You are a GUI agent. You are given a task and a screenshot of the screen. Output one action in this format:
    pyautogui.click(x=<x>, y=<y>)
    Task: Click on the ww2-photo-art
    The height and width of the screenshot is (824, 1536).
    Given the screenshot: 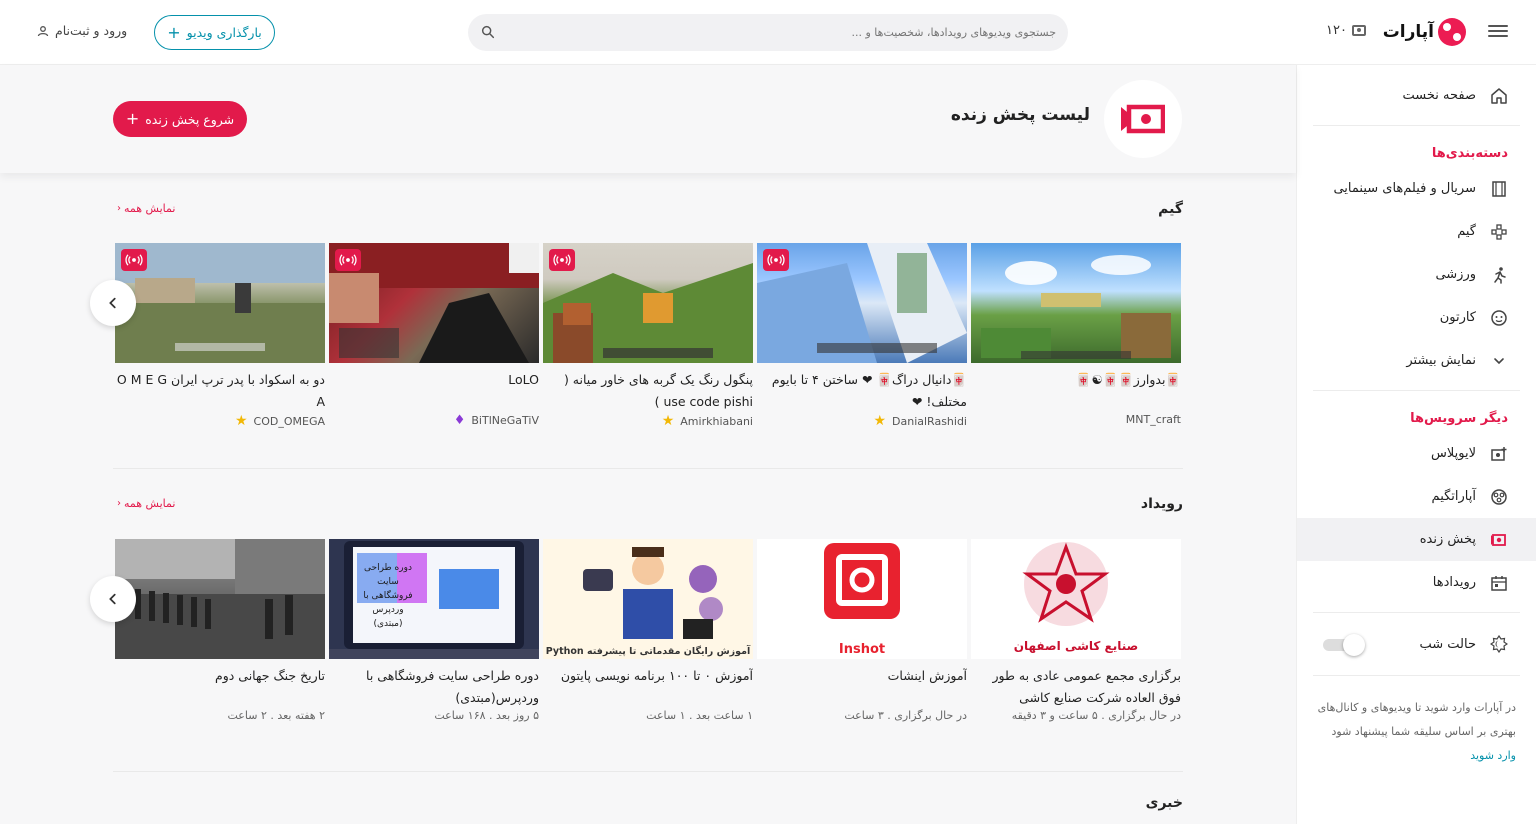 What is the action you would take?
    pyautogui.click(x=220, y=599)
    